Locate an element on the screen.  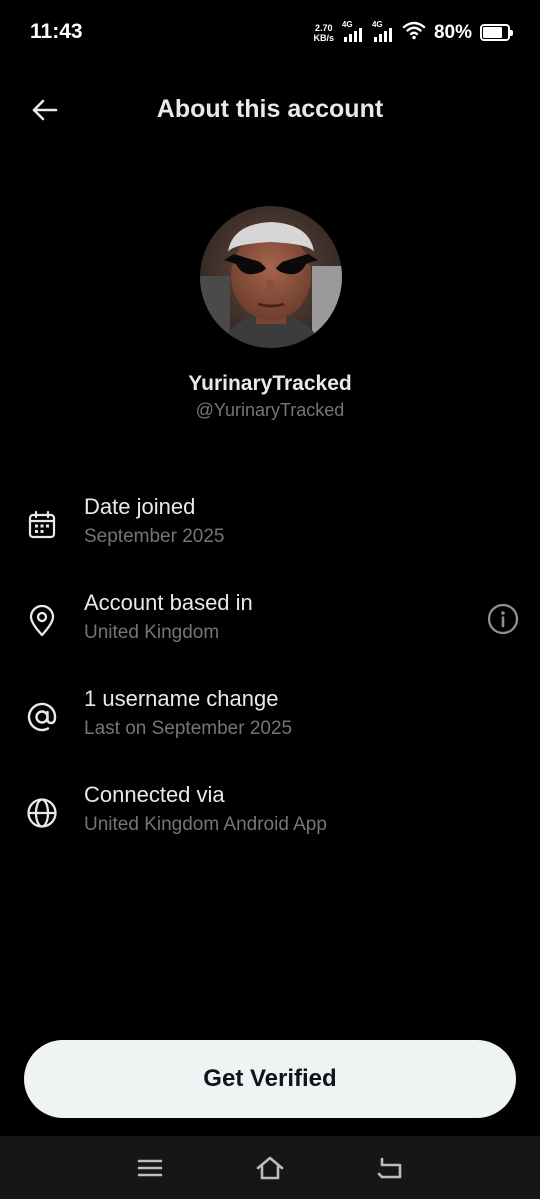
get-verified-button: Get Verified is located at coordinates (270, 1079).